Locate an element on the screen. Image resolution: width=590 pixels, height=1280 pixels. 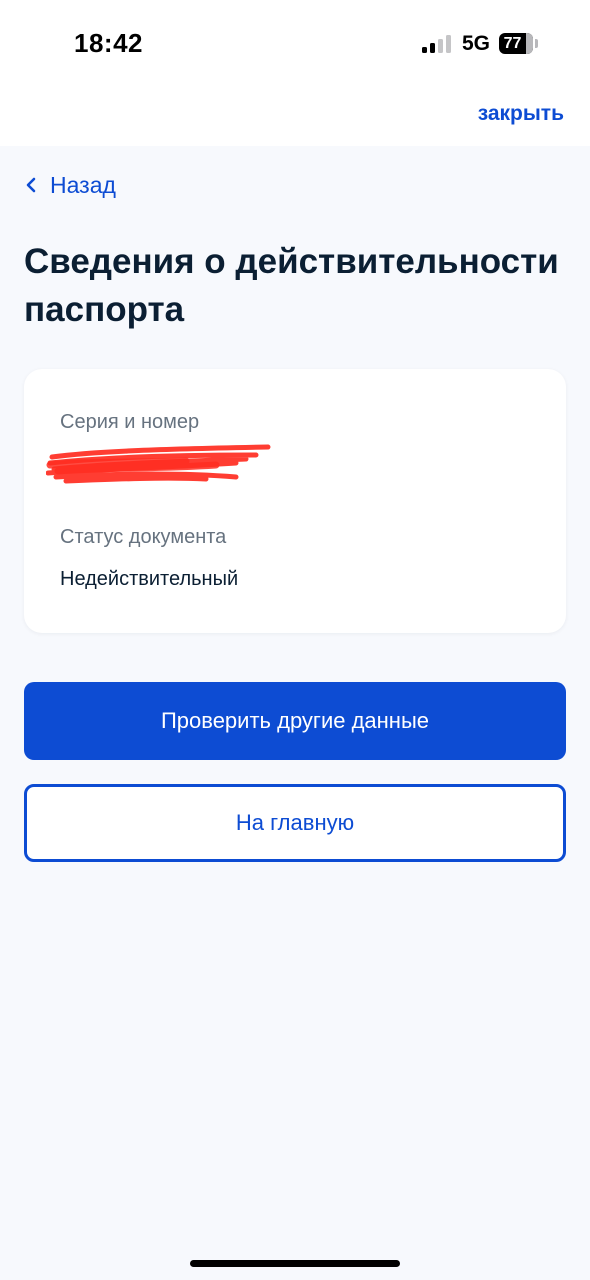
close-link: закрыть is located at coordinates (521, 114).